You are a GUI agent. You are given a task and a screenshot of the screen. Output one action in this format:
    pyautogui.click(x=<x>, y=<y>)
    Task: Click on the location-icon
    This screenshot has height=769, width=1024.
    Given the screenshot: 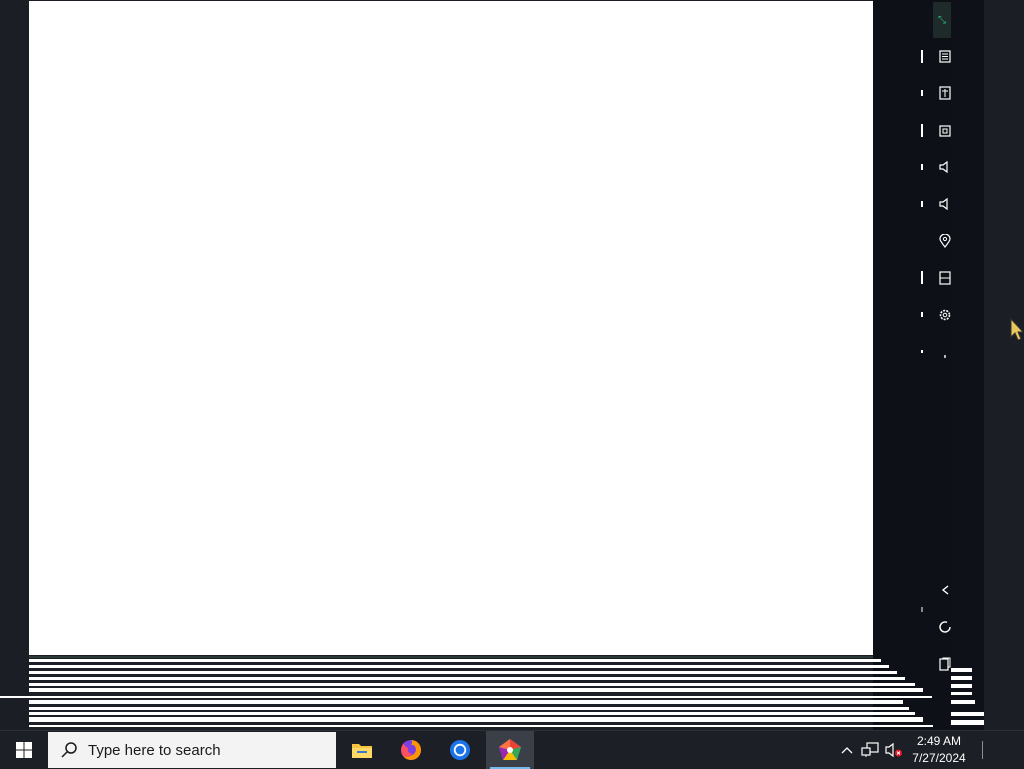 What is the action you would take?
    pyautogui.click(x=945, y=241)
    